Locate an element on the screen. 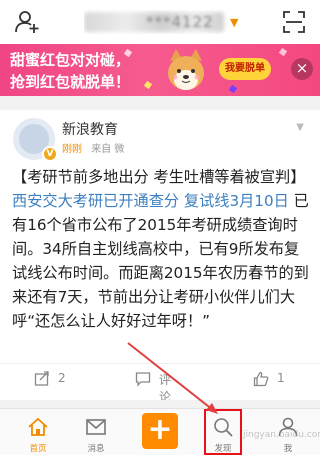  banner-text-line-1: 甜蜜红包对对碰， is located at coordinates (70, 60).